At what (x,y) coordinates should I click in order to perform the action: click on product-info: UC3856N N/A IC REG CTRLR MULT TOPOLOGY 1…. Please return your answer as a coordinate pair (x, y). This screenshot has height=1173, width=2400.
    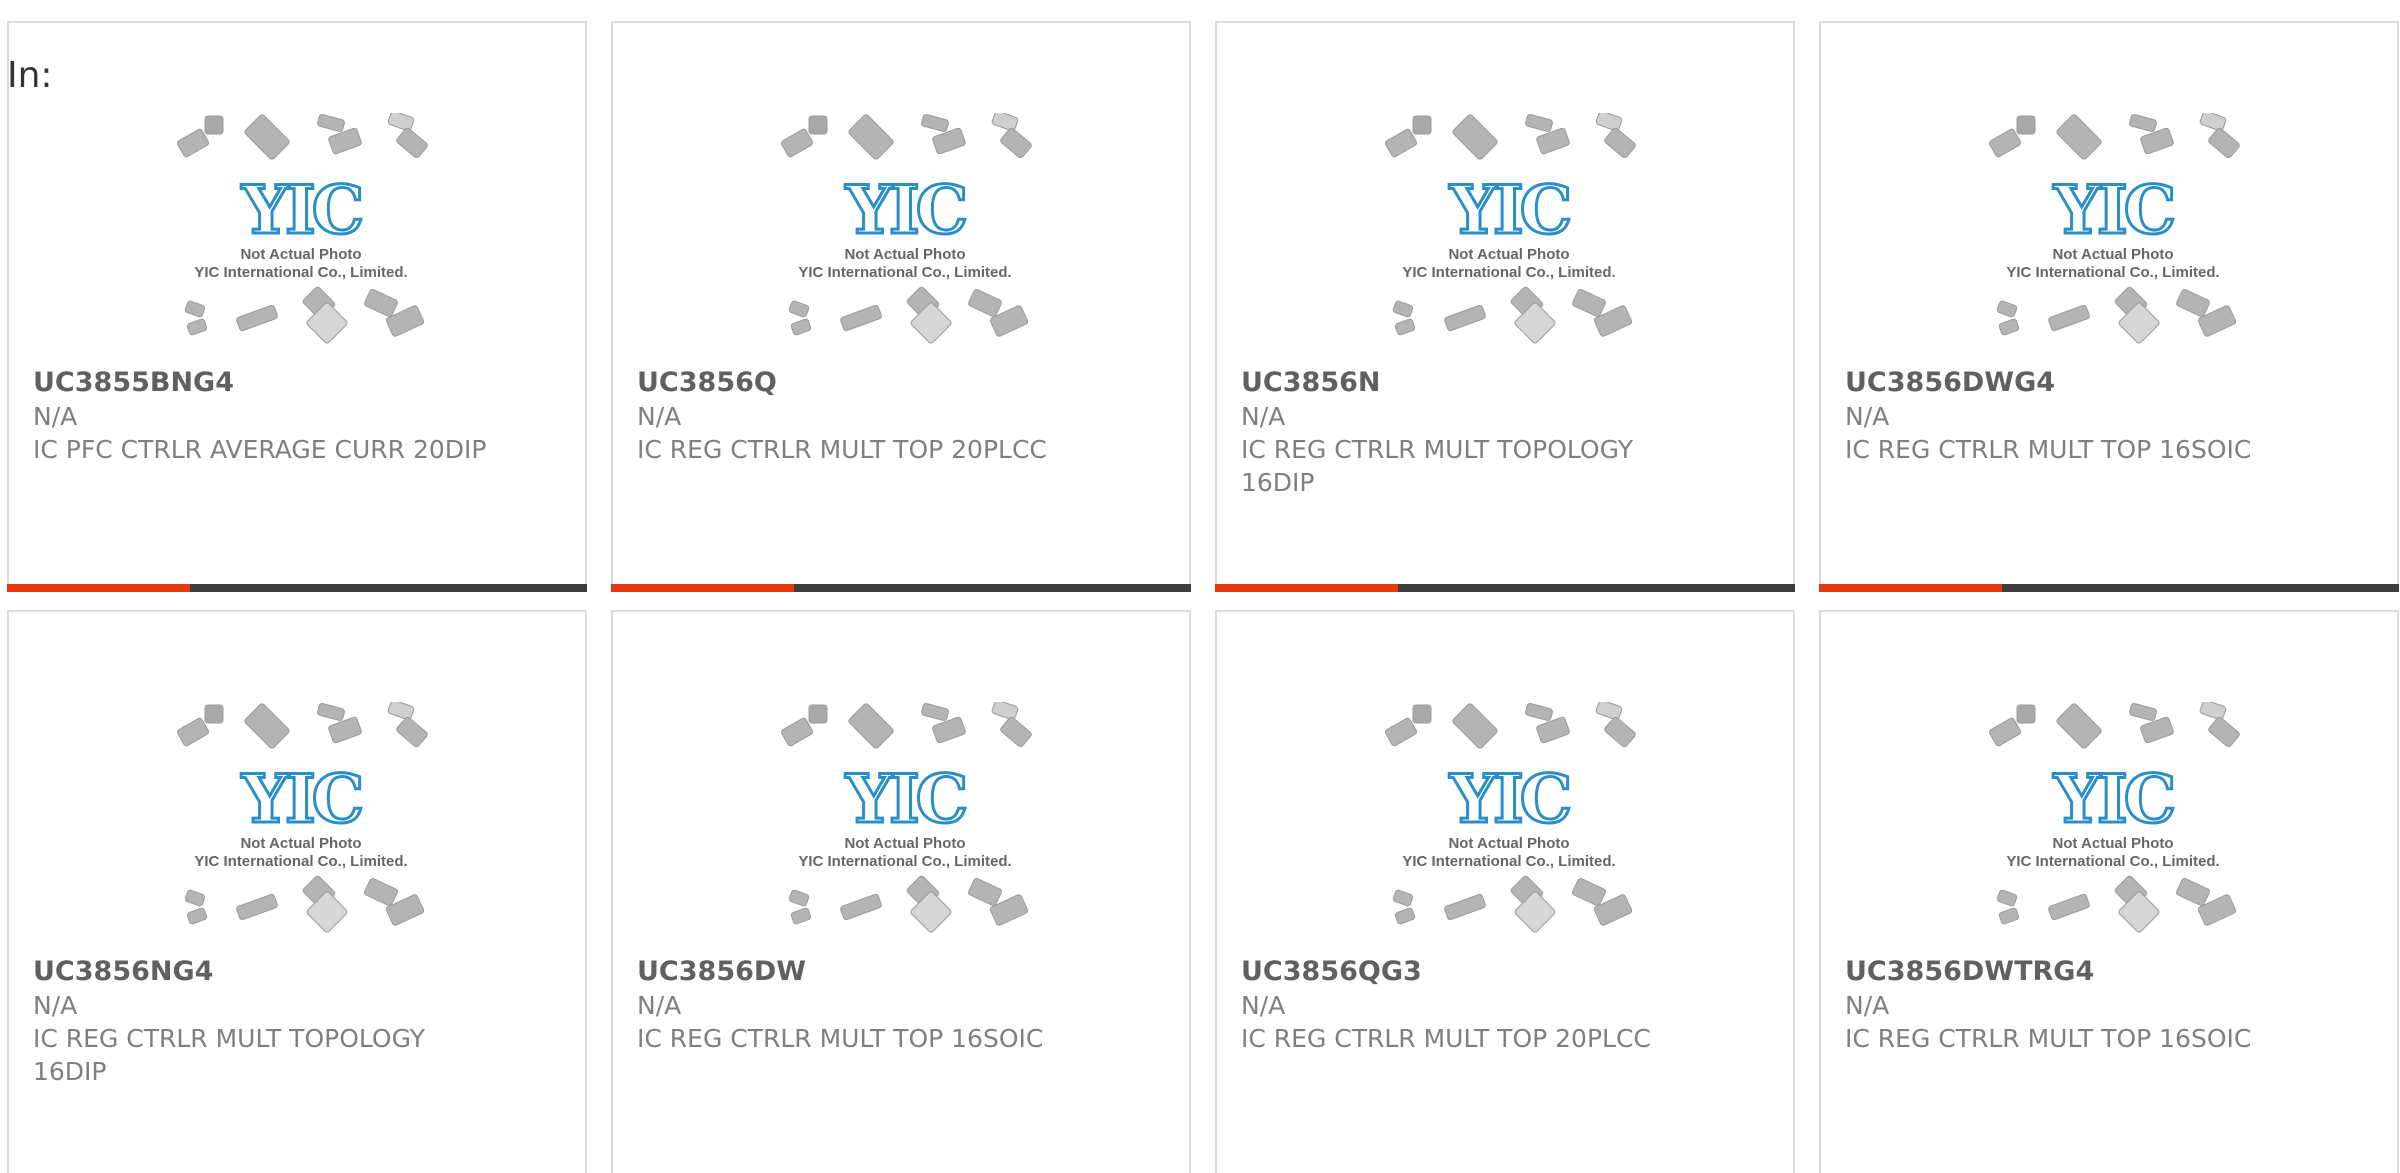
    Looking at the image, I should click on (1477, 432).